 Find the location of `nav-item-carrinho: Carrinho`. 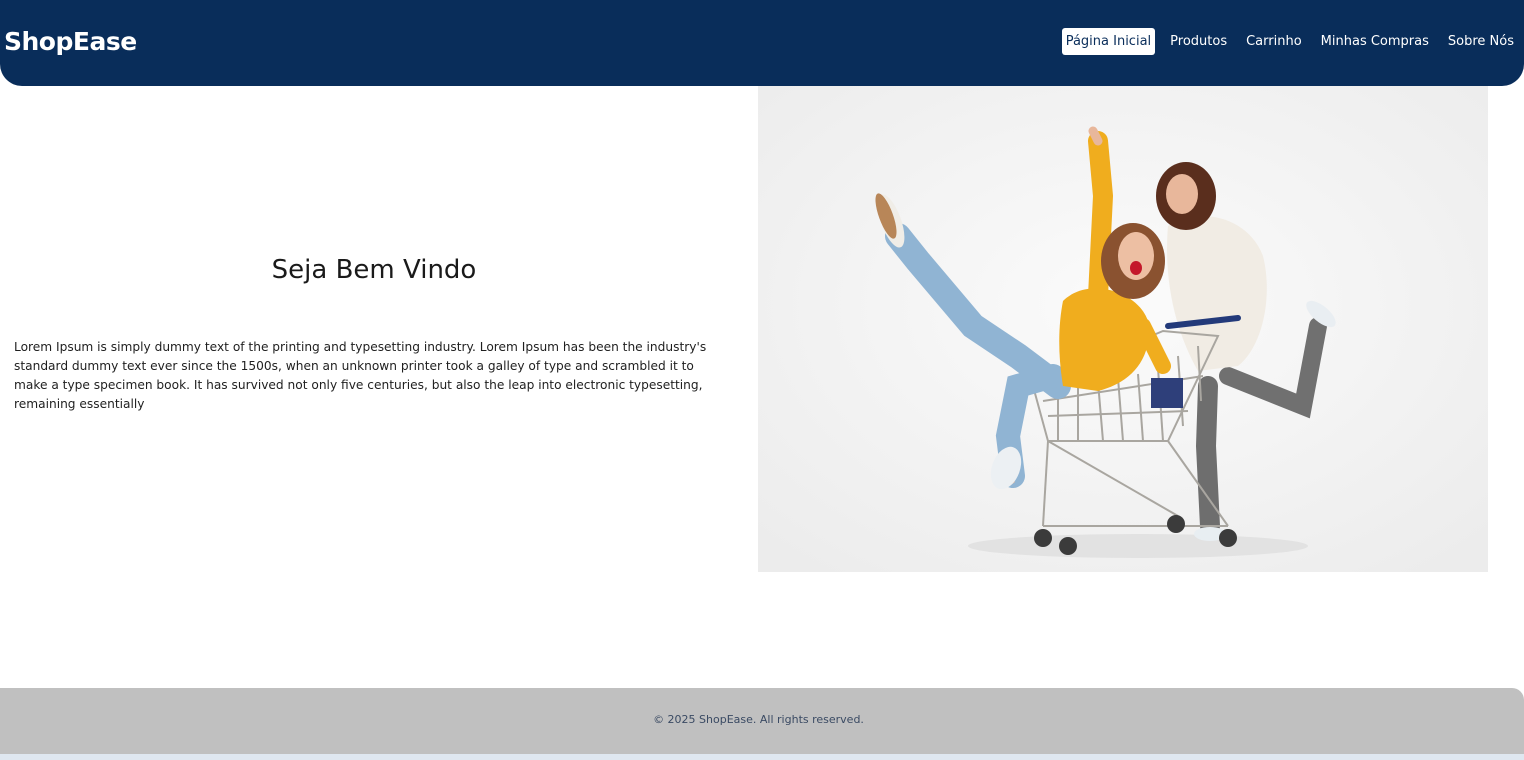

nav-item-carrinho: Carrinho is located at coordinates (1274, 41).